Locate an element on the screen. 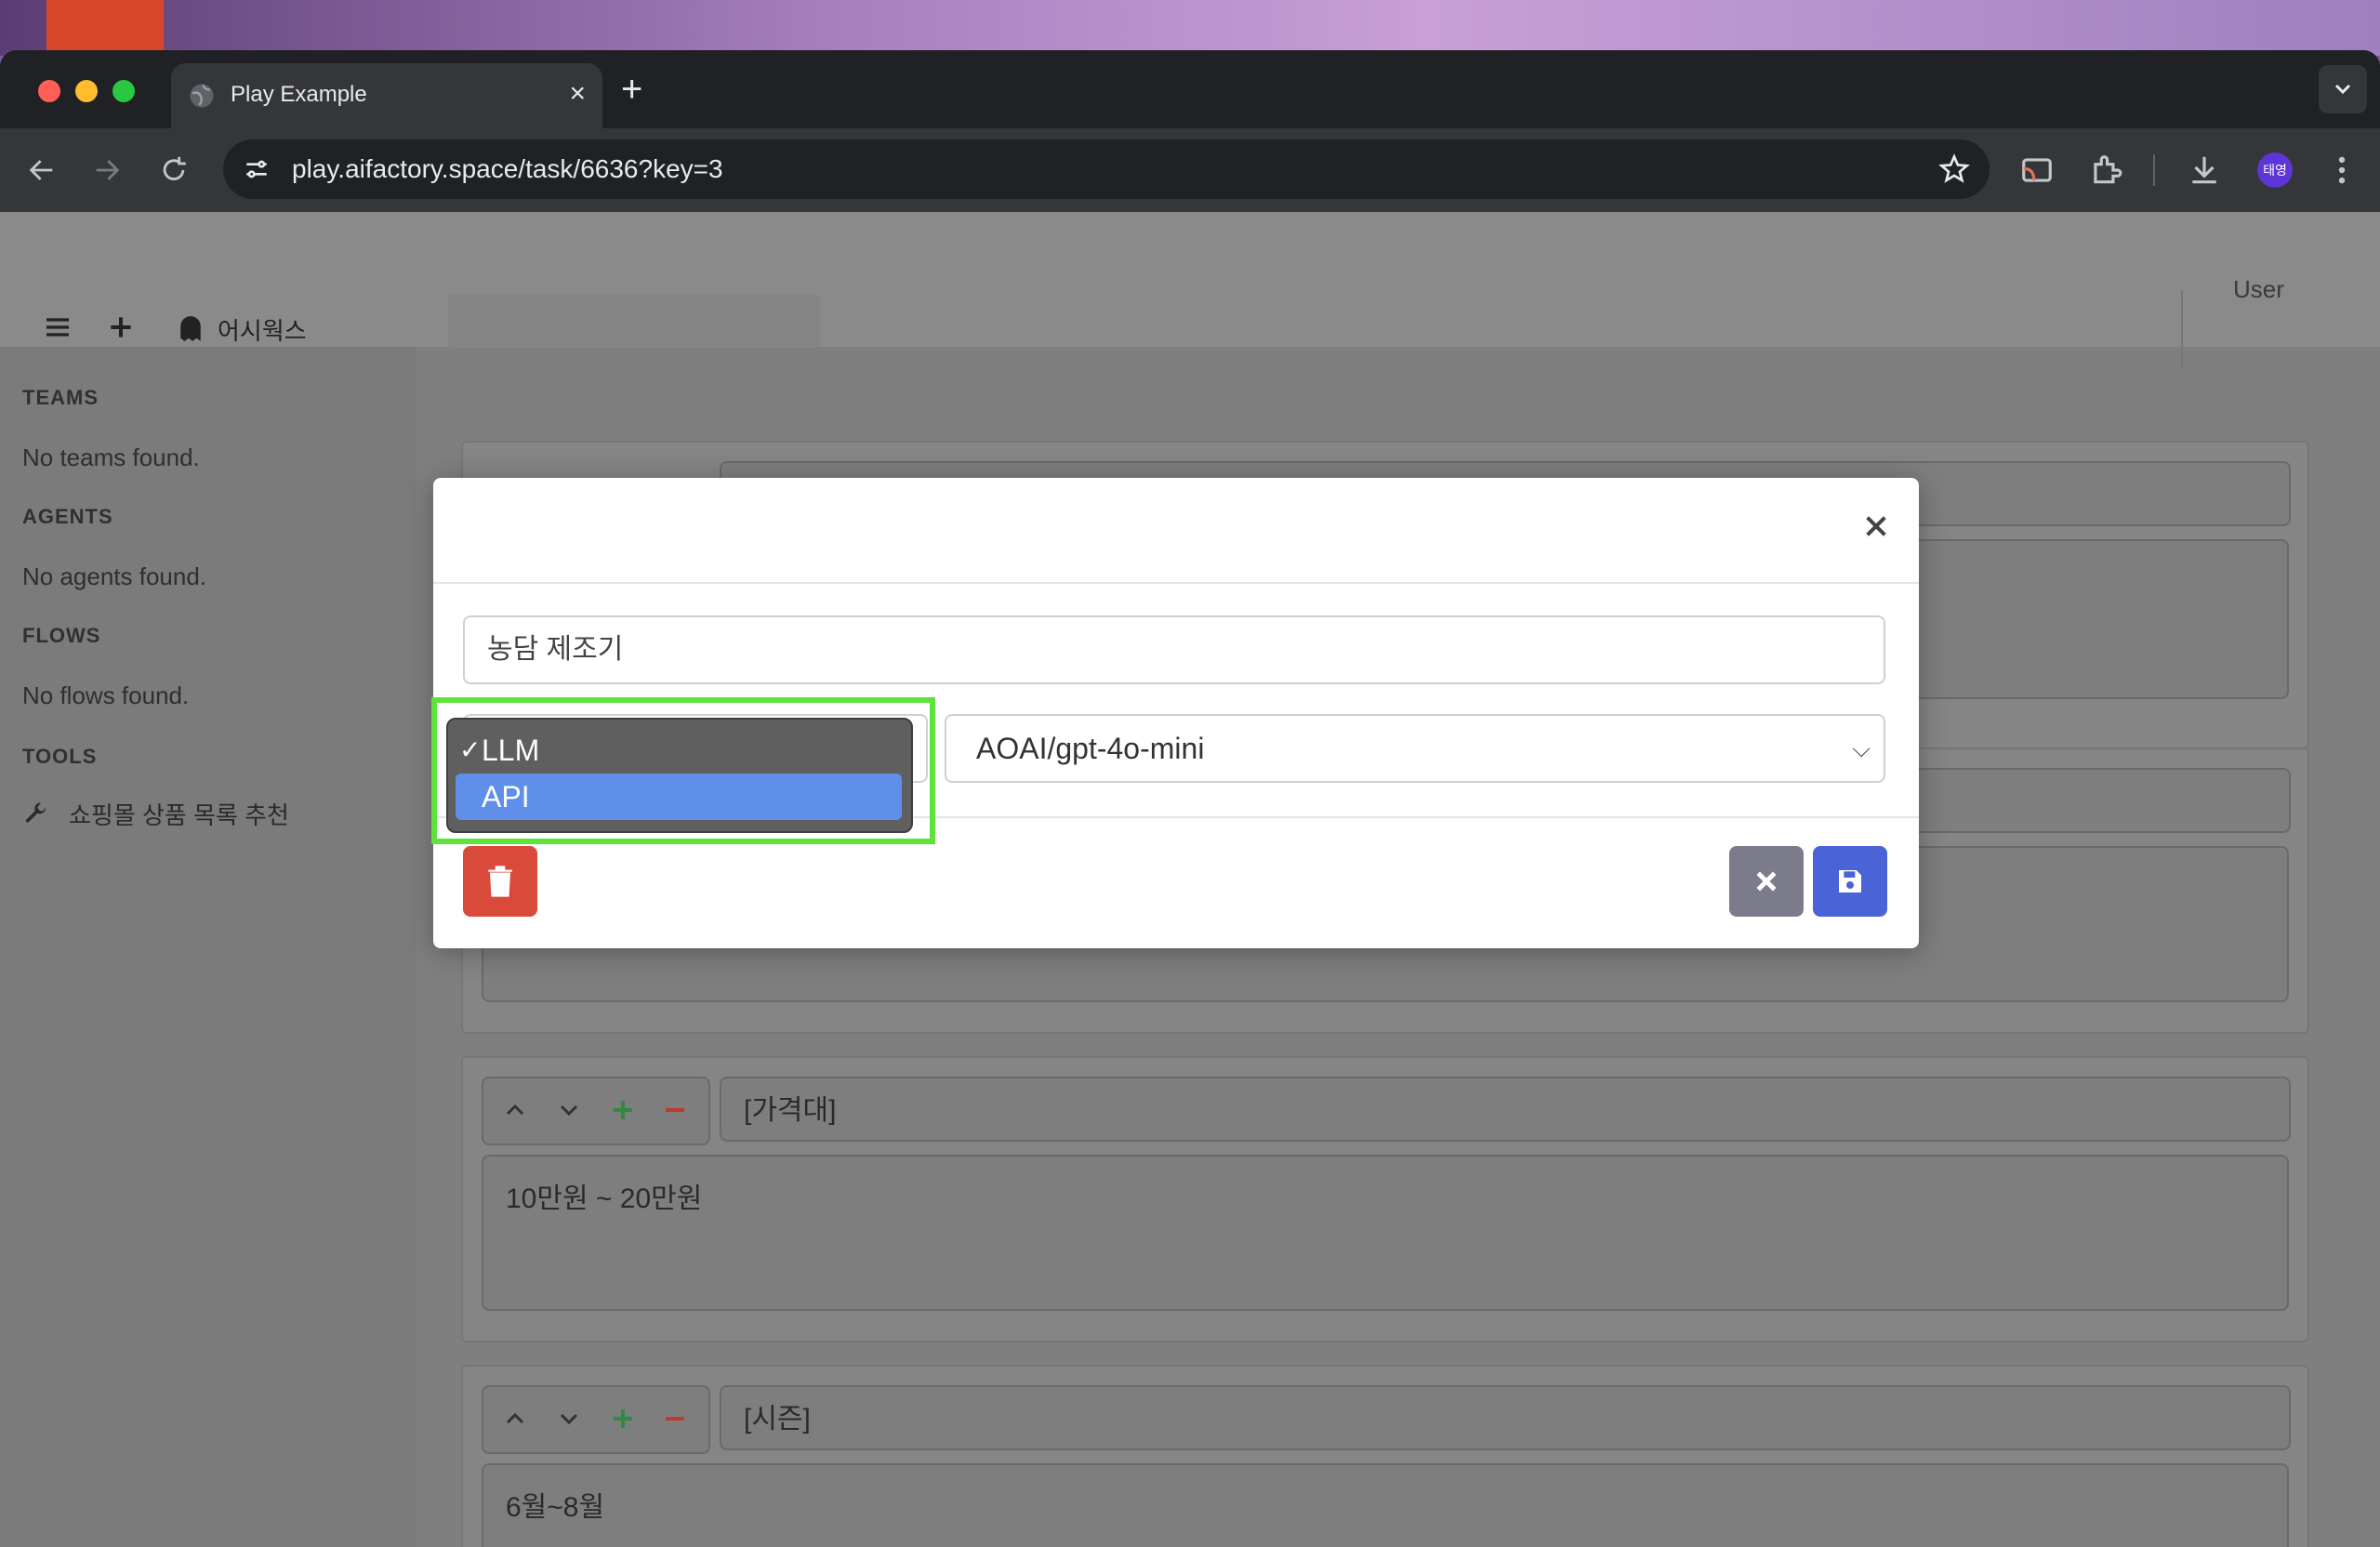 This screenshot has width=2380, height=1547. flows-heading: FLOWS is located at coordinates (61, 635).